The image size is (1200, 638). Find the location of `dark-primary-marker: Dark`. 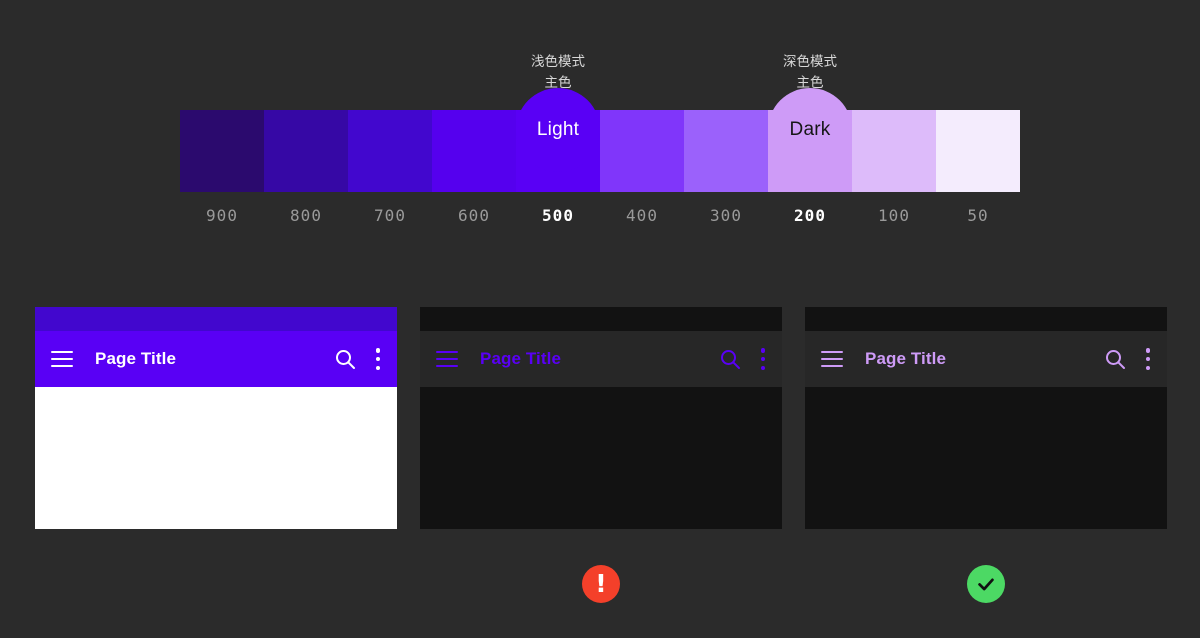

dark-primary-marker: Dark is located at coordinates (810, 130).